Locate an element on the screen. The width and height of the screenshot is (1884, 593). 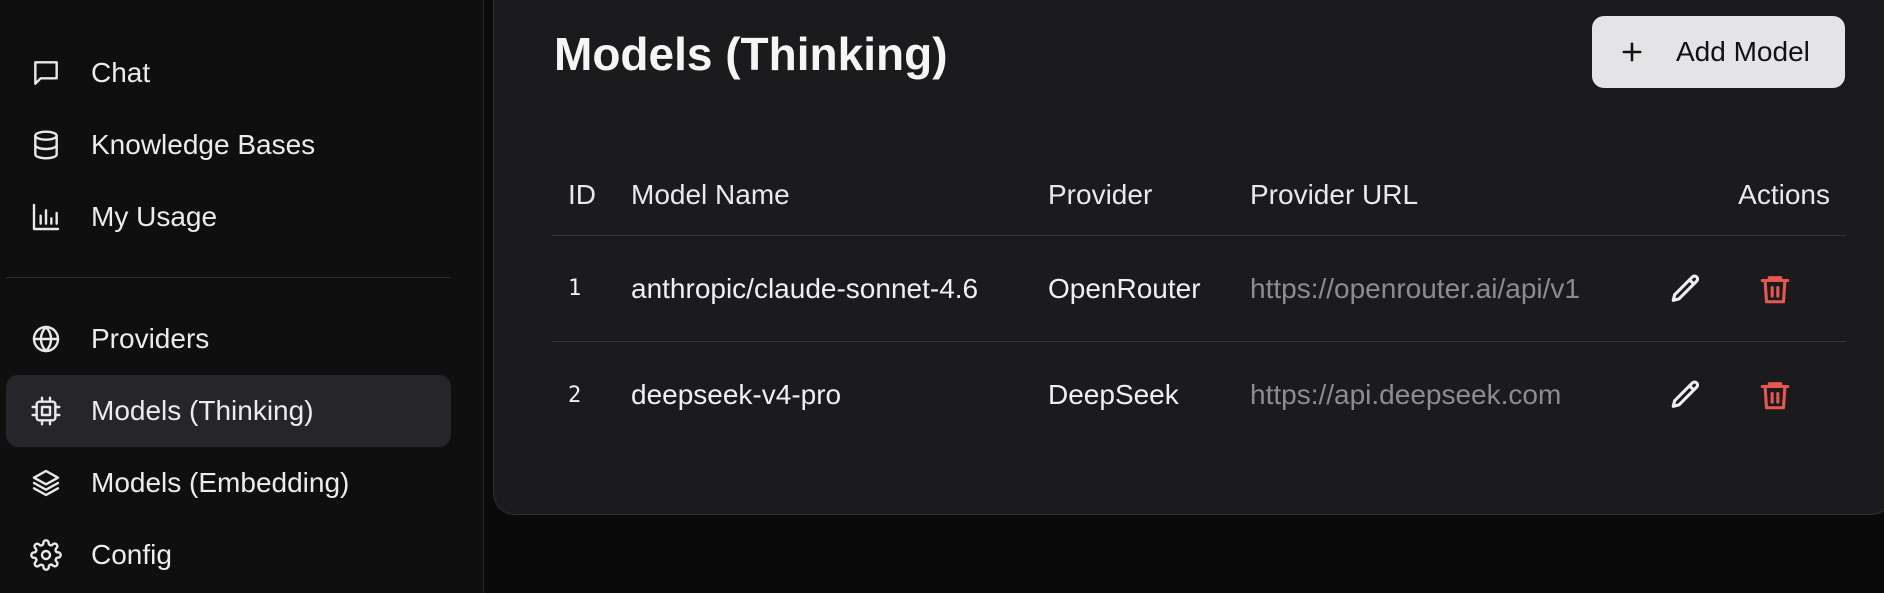
header-id: ID is located at coordinates (582, 194).